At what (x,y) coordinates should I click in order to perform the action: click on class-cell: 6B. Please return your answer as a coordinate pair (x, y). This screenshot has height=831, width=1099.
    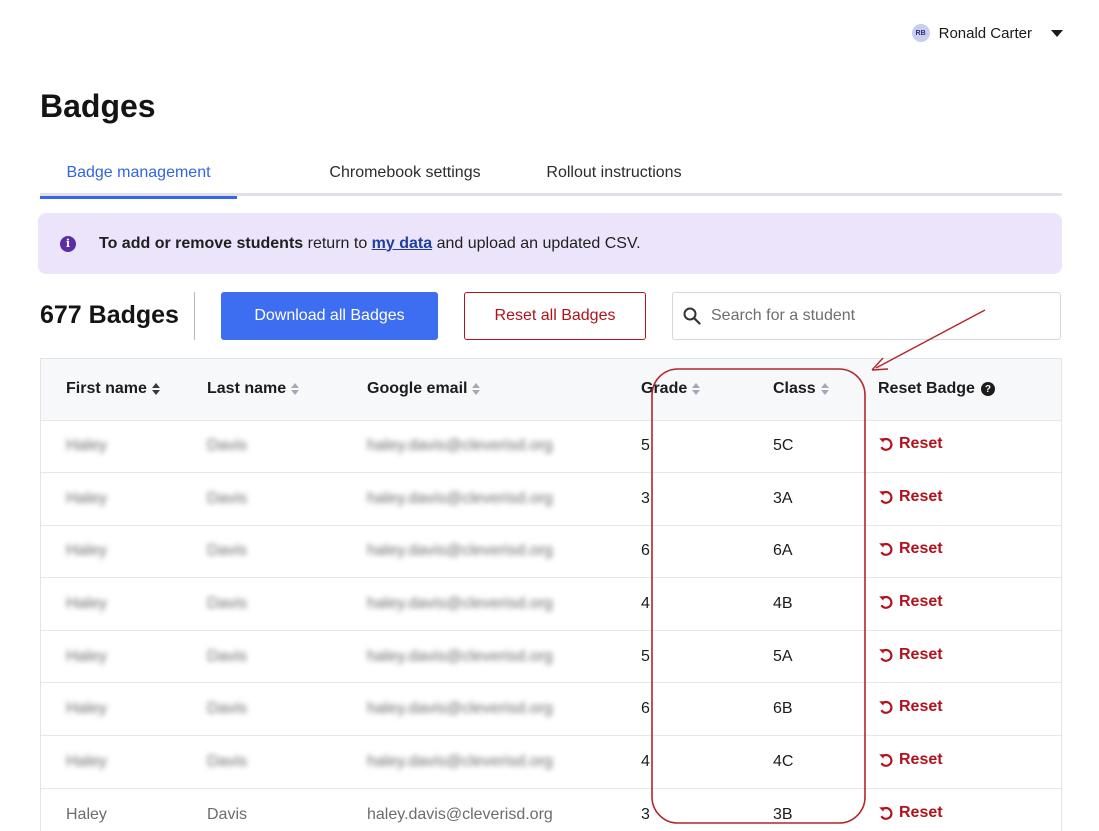
    Looking at the image, I should click on (783, 709).